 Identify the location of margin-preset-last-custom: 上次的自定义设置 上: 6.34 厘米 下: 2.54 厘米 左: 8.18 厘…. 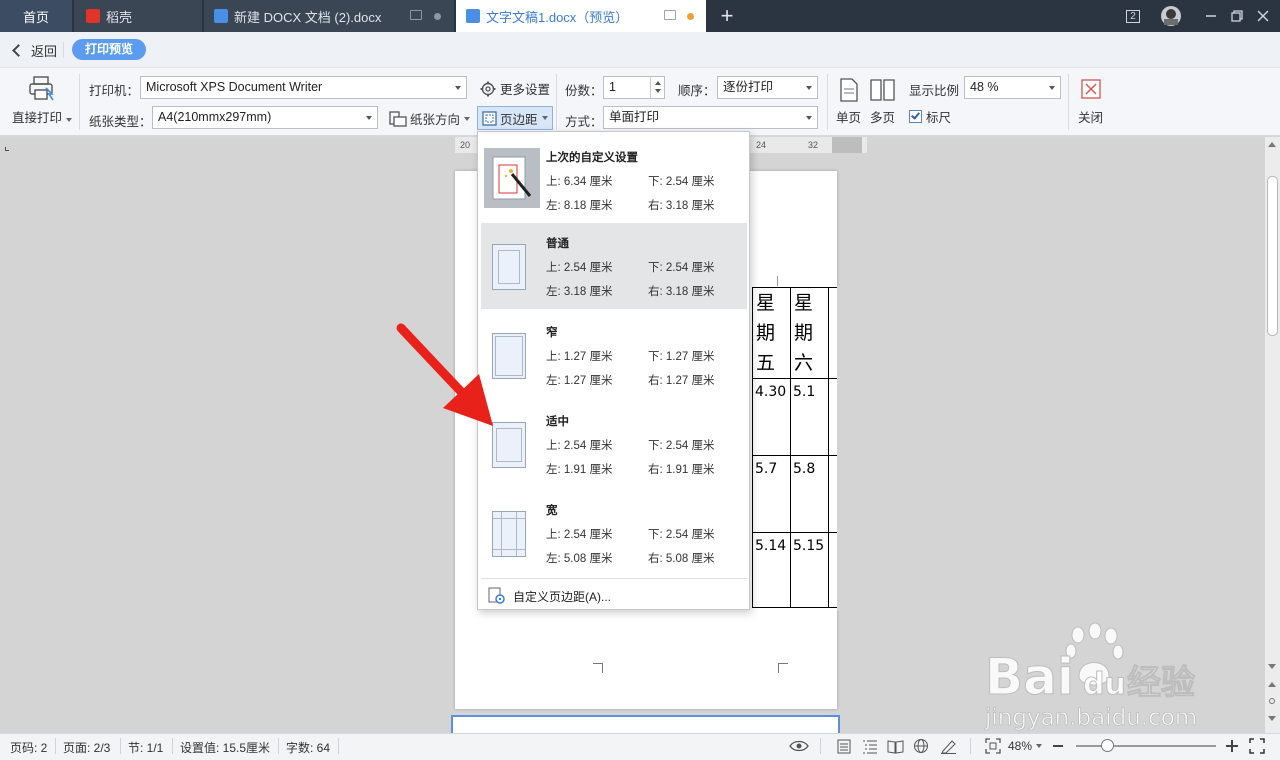
(614, 179).